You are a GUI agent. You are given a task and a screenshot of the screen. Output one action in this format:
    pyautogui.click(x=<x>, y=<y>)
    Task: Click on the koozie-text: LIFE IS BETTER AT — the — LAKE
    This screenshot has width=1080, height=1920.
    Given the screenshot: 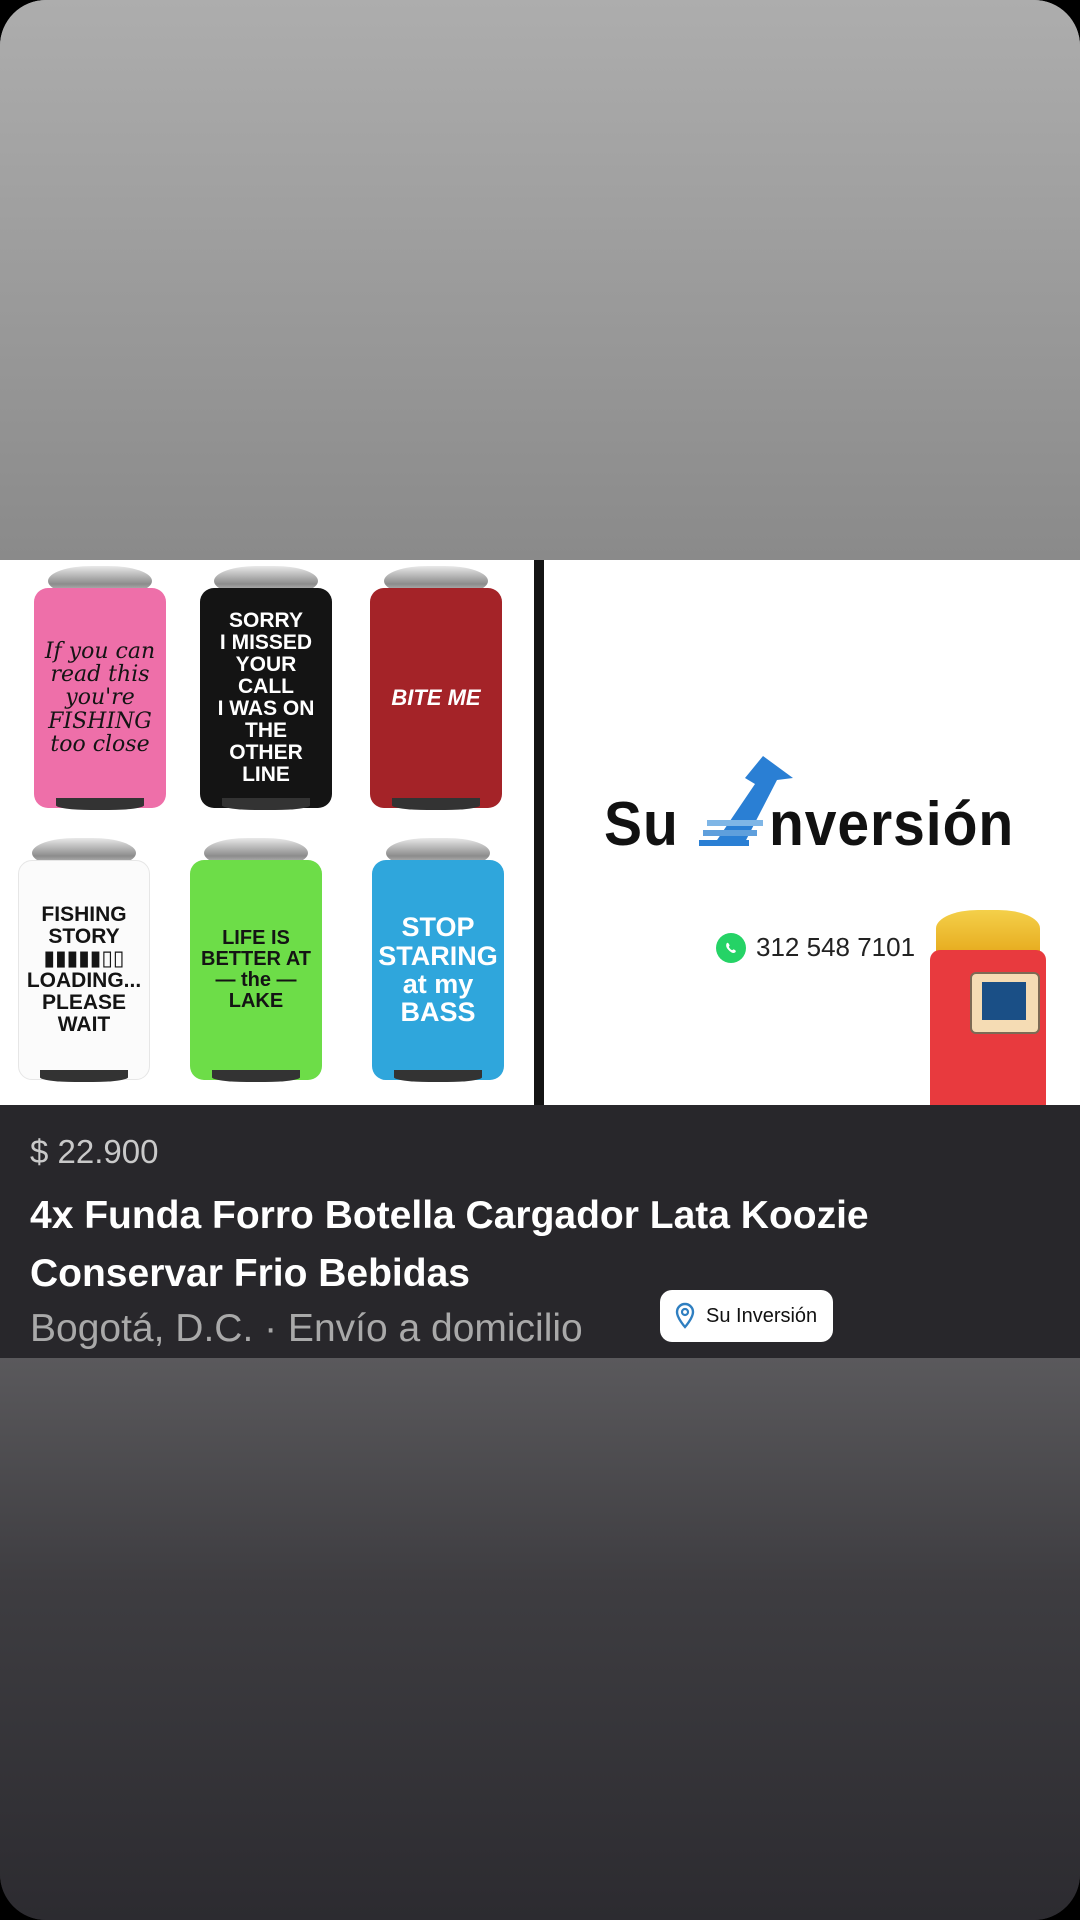 What is the action you would take?
    pyautogui.click(x=256, y=969)
    